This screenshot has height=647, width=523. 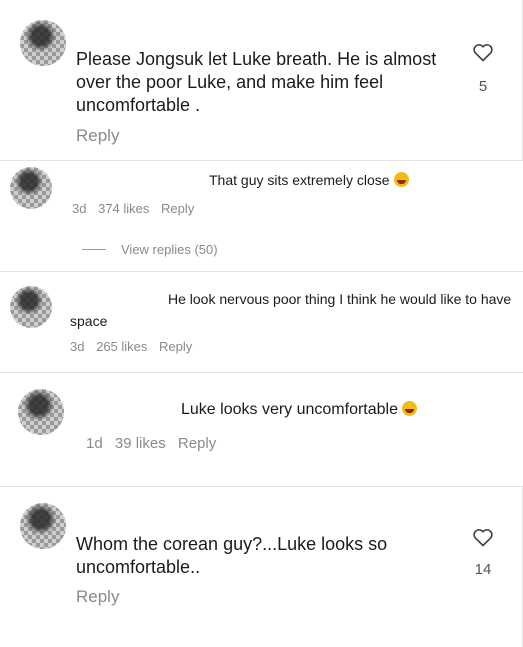 I want to click on laughing-face-emoji-icon, so click(x=401, y=179).